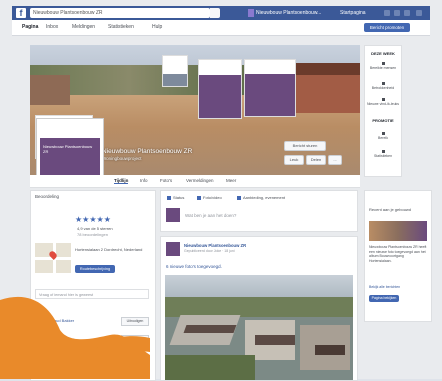 This screenshot has height=381, width=442. Describe the element at coordinates (175, 71) in the screenshot. I see `cover-sign-flag` at that location.